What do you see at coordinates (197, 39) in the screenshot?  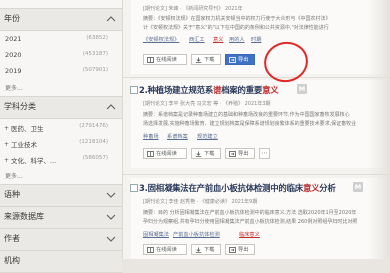 I see `keyword-link: 西汇工` at bounding box center [197, 39].